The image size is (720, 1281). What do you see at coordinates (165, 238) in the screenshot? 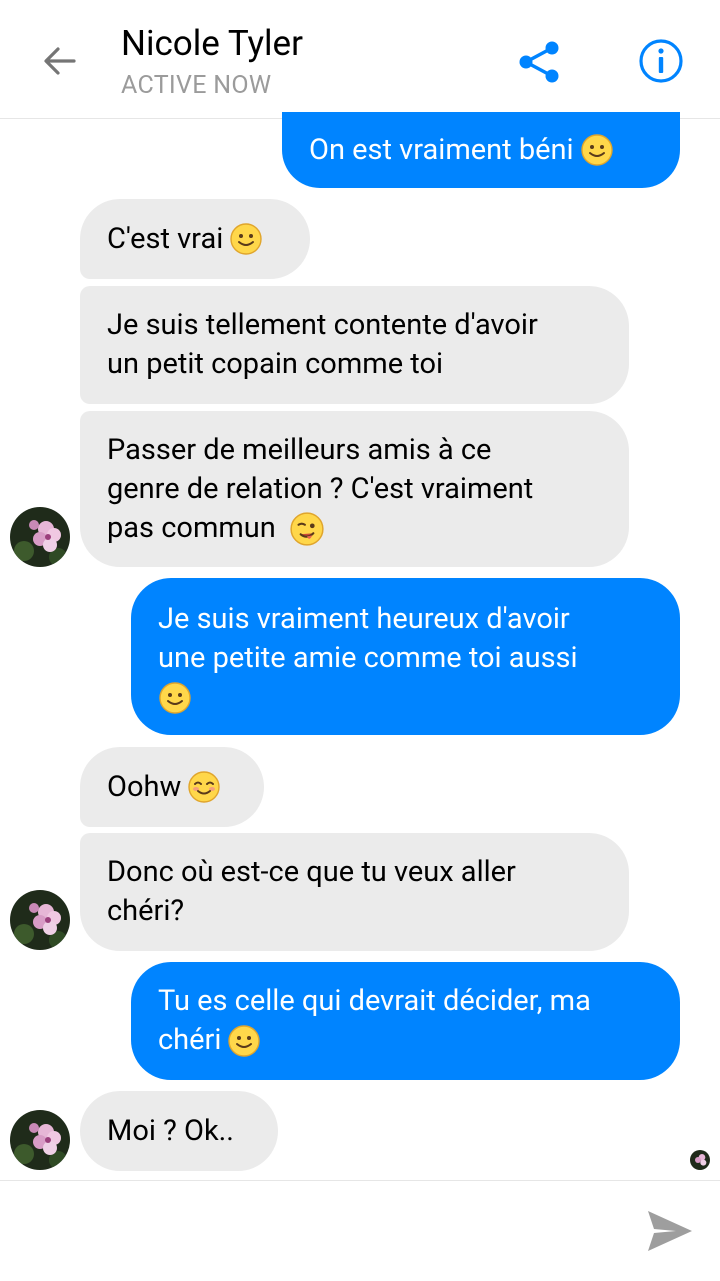
I see `message-text: C'est vrai` at bounding box center [165, 238].